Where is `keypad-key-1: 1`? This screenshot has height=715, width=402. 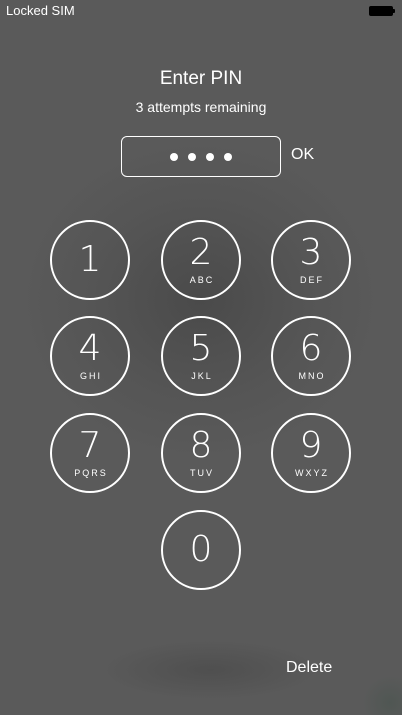
keypad-key-1: 1 is located at coordinates (90, 260).